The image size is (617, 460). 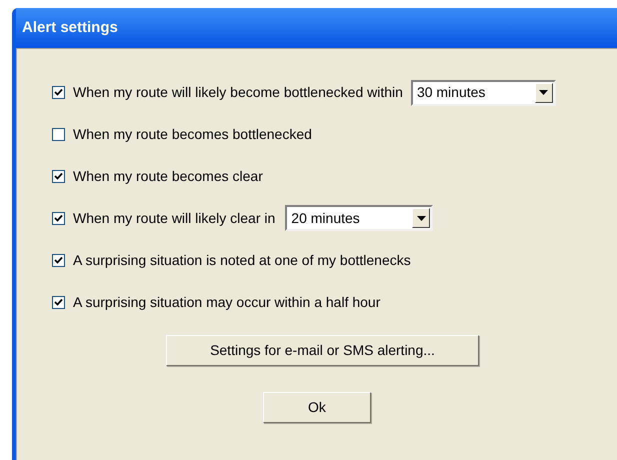 I want to click on option-label: A surprising situation may occur within a half hour, so click(x=226, y=302).